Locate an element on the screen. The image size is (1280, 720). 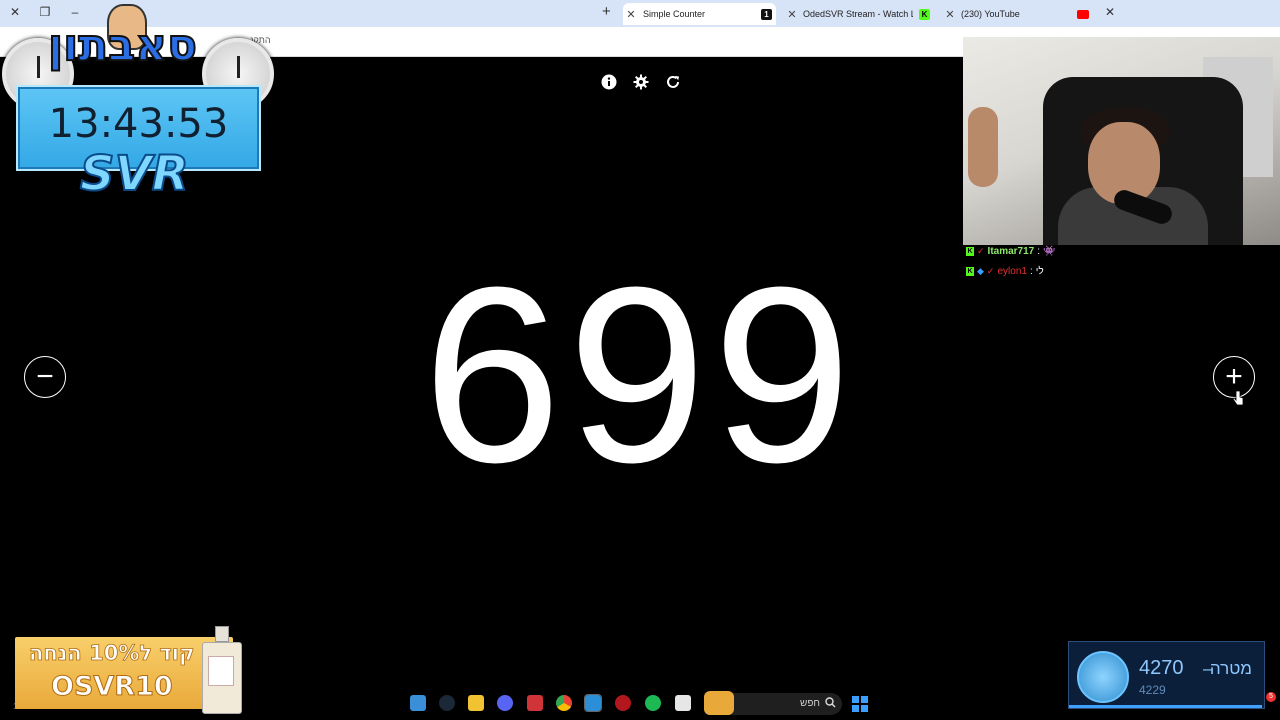
perfume-bottle-image is located at coordinates (222, 670).